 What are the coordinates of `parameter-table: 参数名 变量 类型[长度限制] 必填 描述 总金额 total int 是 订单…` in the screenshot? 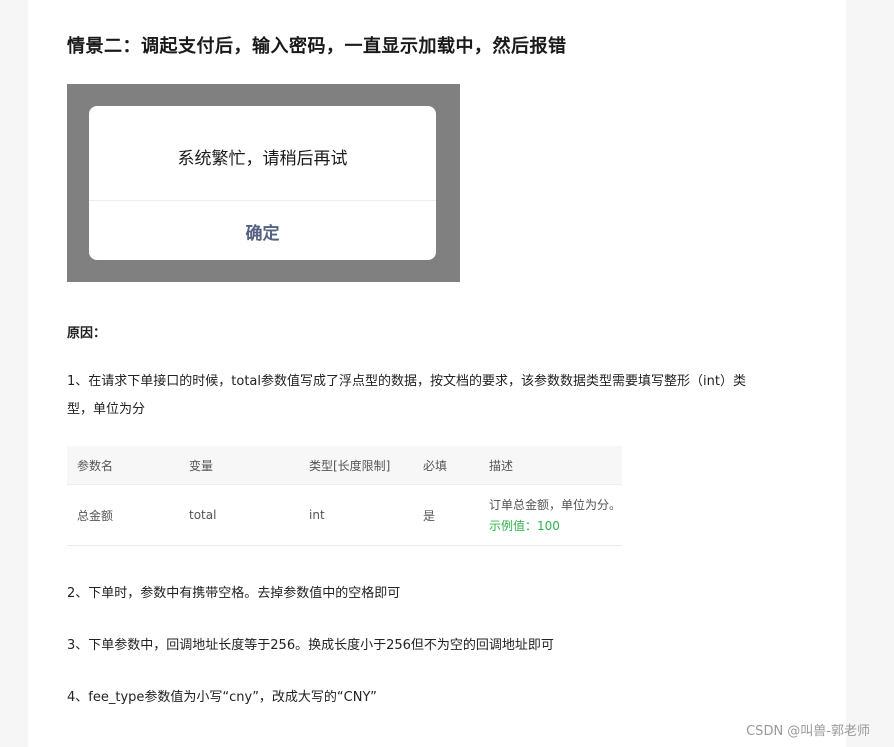 It's located at (344, 496).